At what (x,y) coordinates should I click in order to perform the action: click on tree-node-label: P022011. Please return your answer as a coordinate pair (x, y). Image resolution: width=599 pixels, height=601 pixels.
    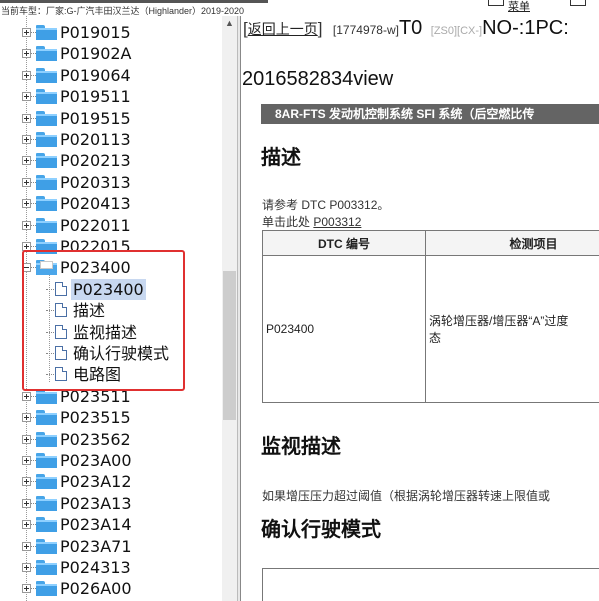
    Looking at the image, I should click on (95, 225).